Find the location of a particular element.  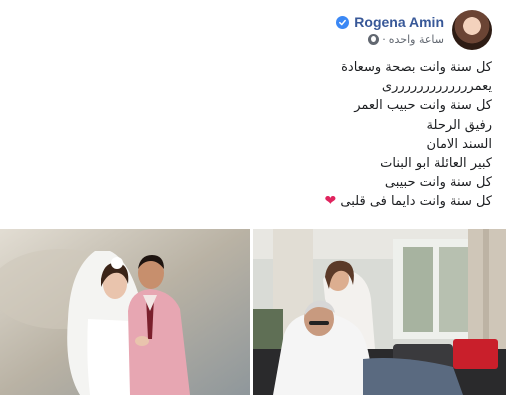

post-meta: Rogena Amin · ساعة واحده is located at coordinates (390, 30).